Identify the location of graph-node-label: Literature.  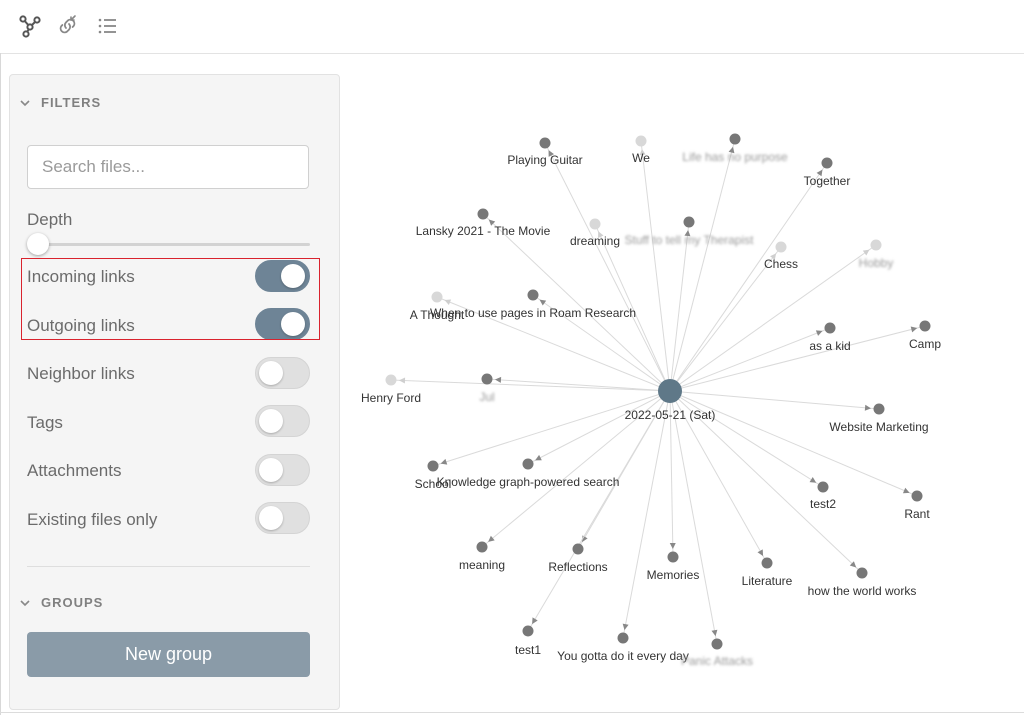
(767, 581).